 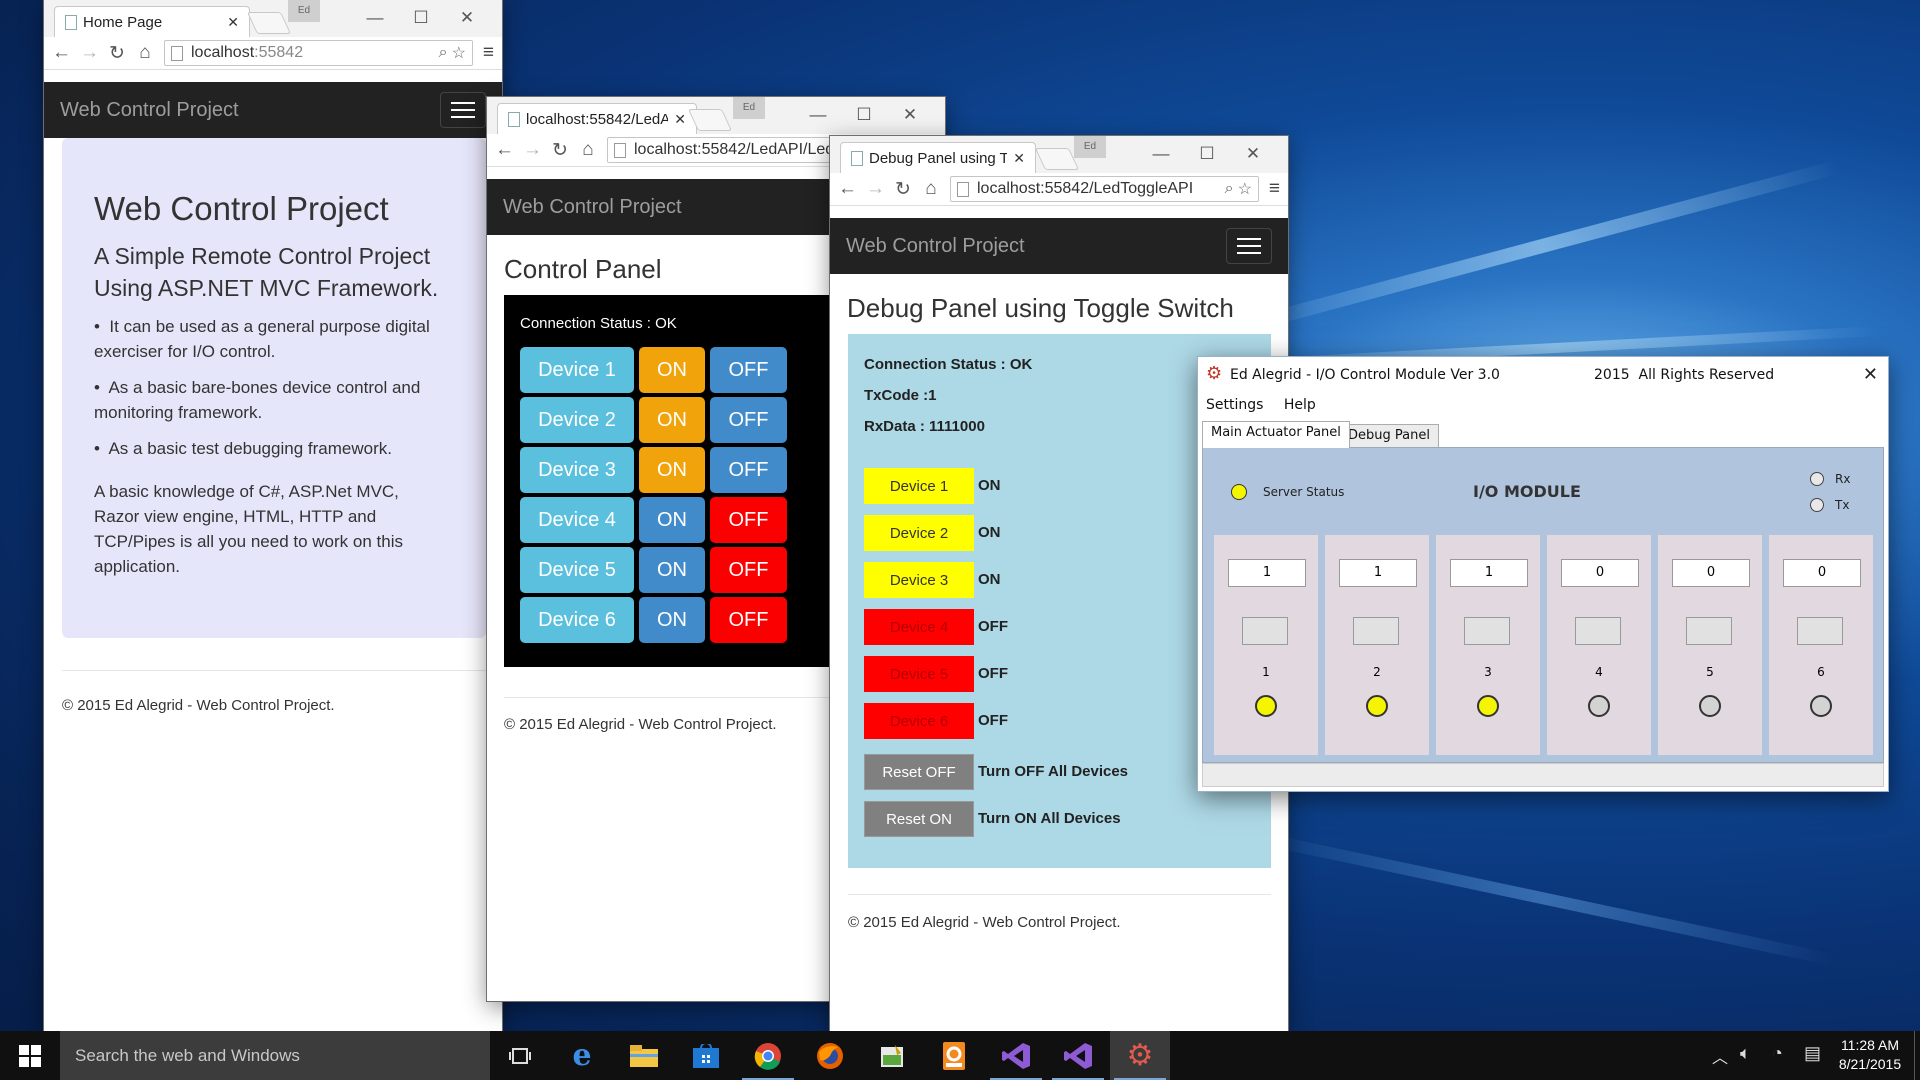 I want to click on rx-radio, so click(x=1817, y=479).